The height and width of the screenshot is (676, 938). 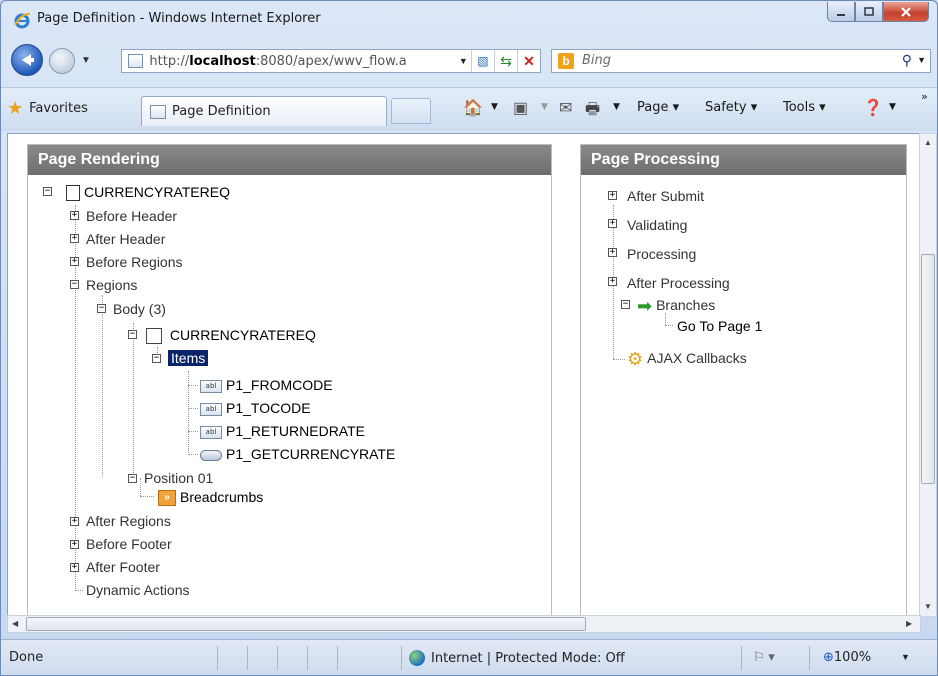 What do you see at coordinates (255, 408) in the screenshot?
I see `item-text-field: abl P1_TOCODE` at bounding box center [255, 408].